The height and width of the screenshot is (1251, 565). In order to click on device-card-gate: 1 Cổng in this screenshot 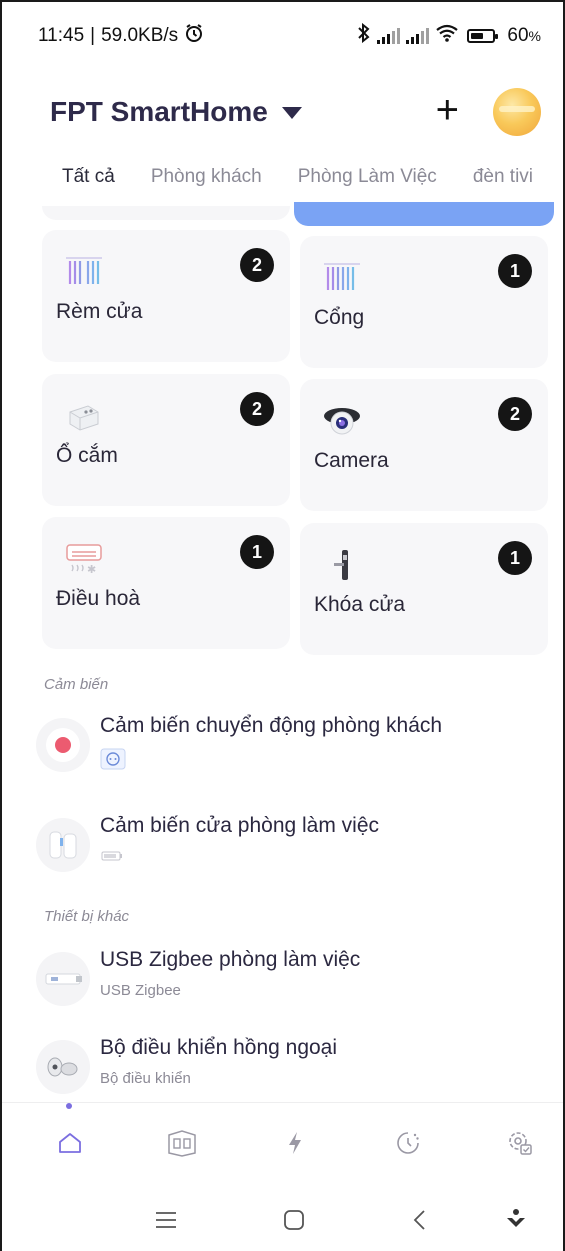, I will do `click(424, 302)`.